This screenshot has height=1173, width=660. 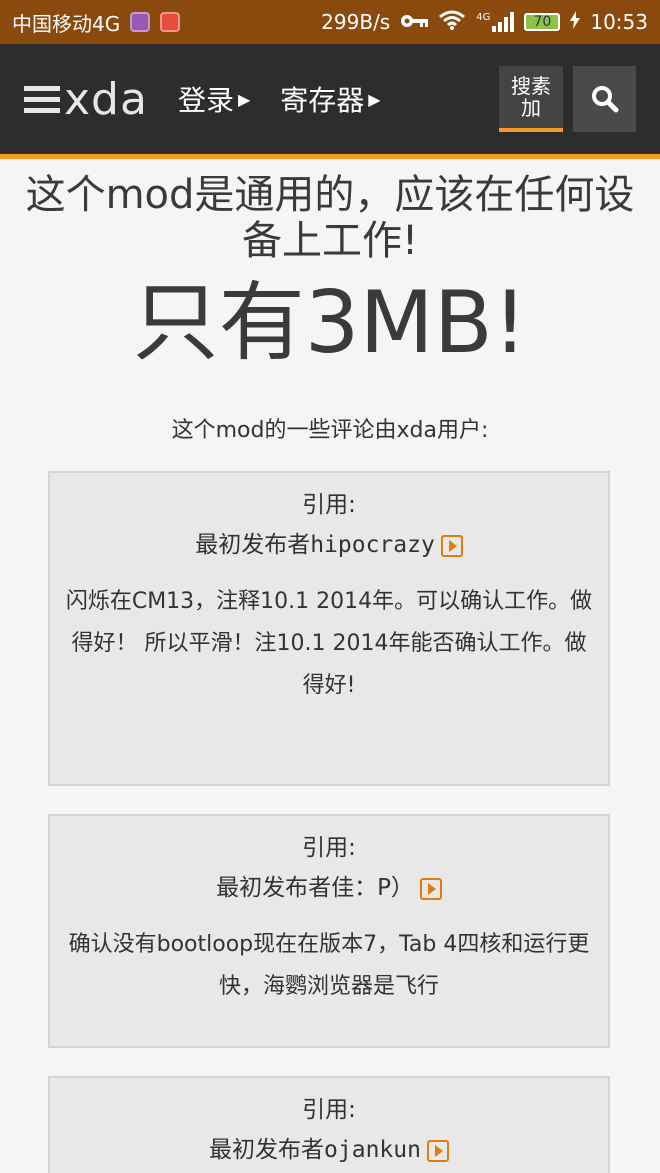 I want to click on search-toggle-label: 搜素加, so click(x=531, y=97).